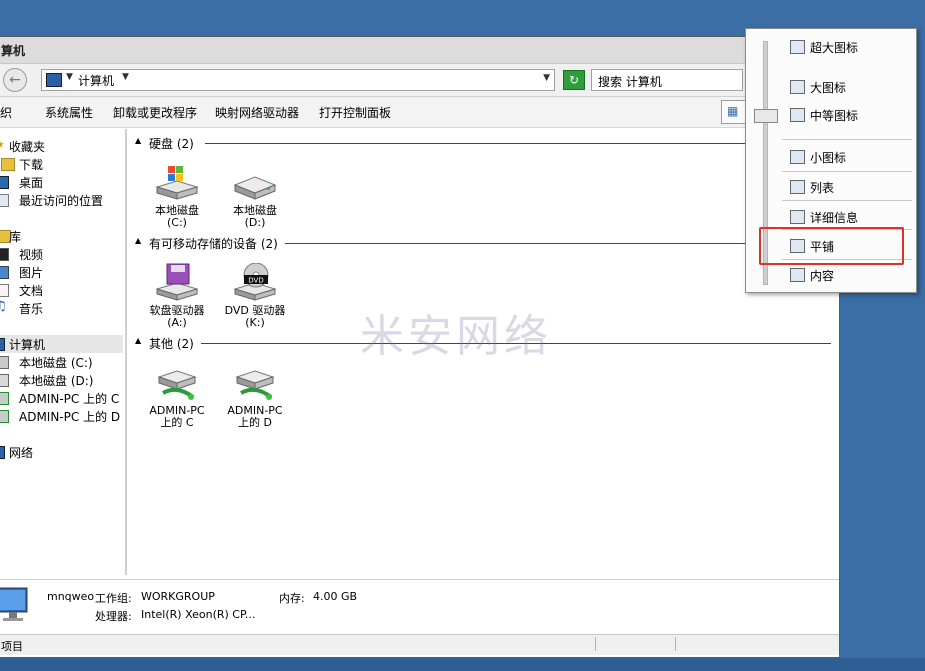 Image resolution: width=925 pixels, height=671 pixels. What do you see at coordinates (61, 254) in the screenshot?
I see `sidebar-item-videos: 视频` at bounding box center [61, 254].